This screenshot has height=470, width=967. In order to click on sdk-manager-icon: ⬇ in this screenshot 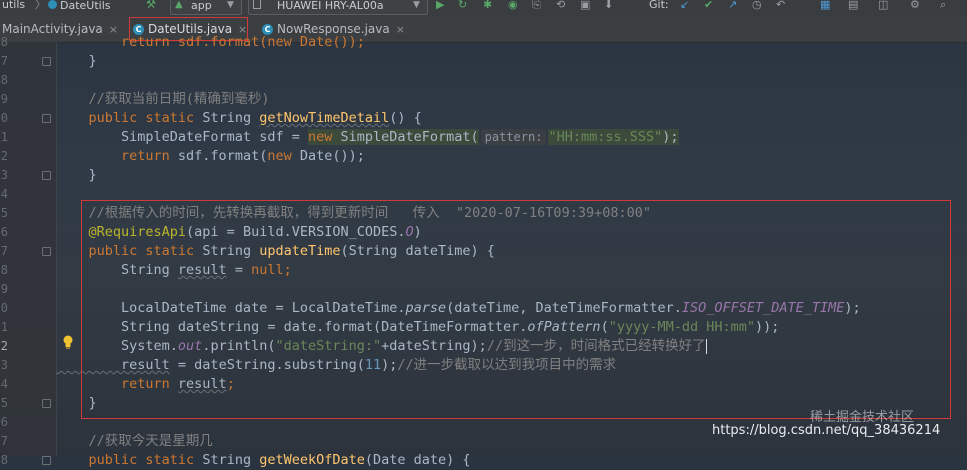, I will do `click(608, 5)`.